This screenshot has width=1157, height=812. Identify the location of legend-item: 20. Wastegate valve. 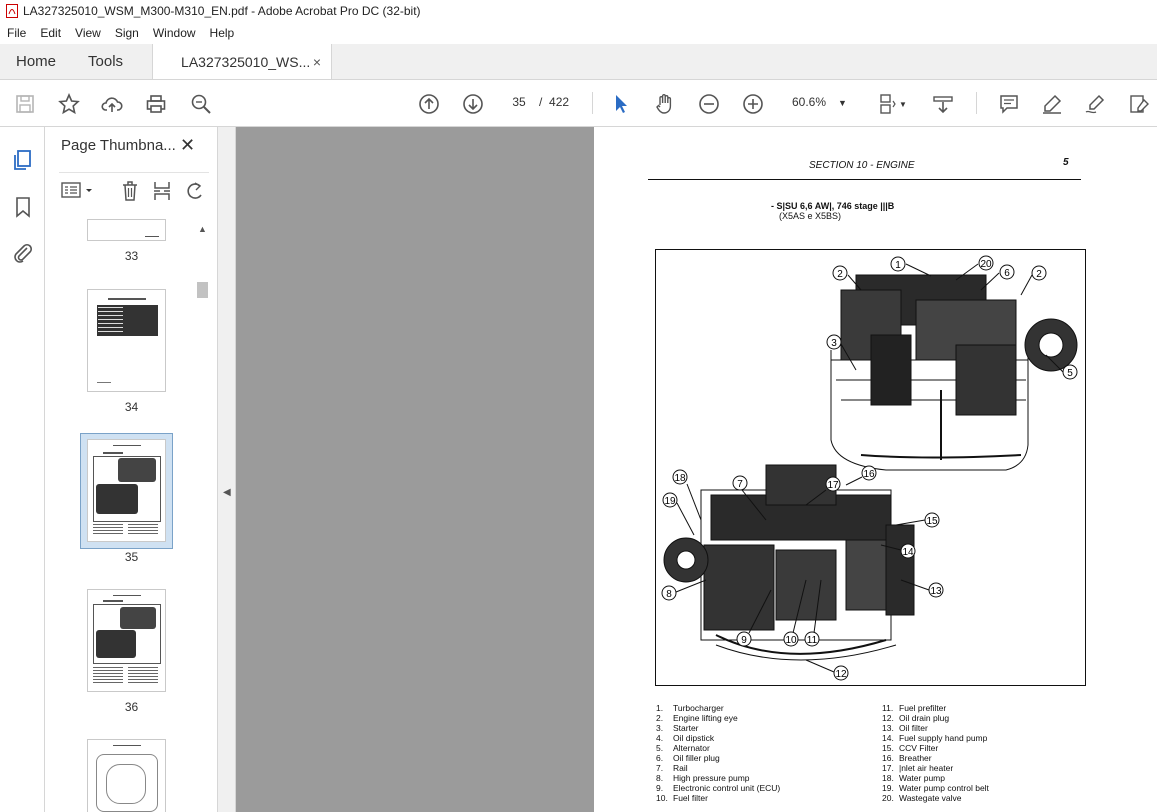
(922, 798).